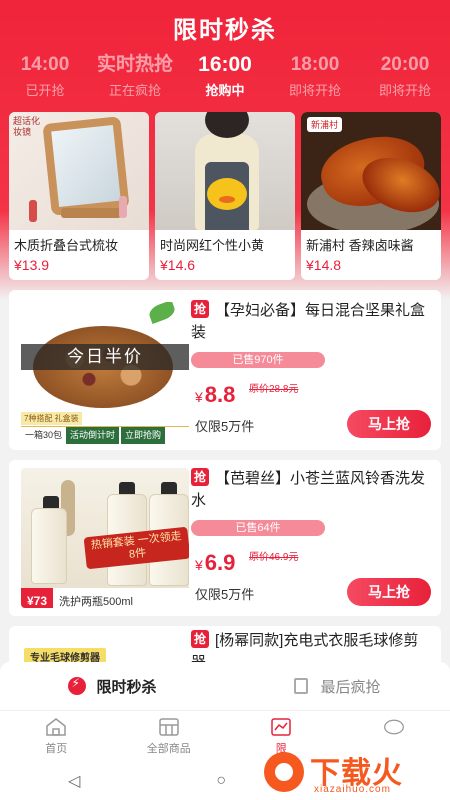  I want to click on original-price-text: 原价28.8元, so click(274, 389).